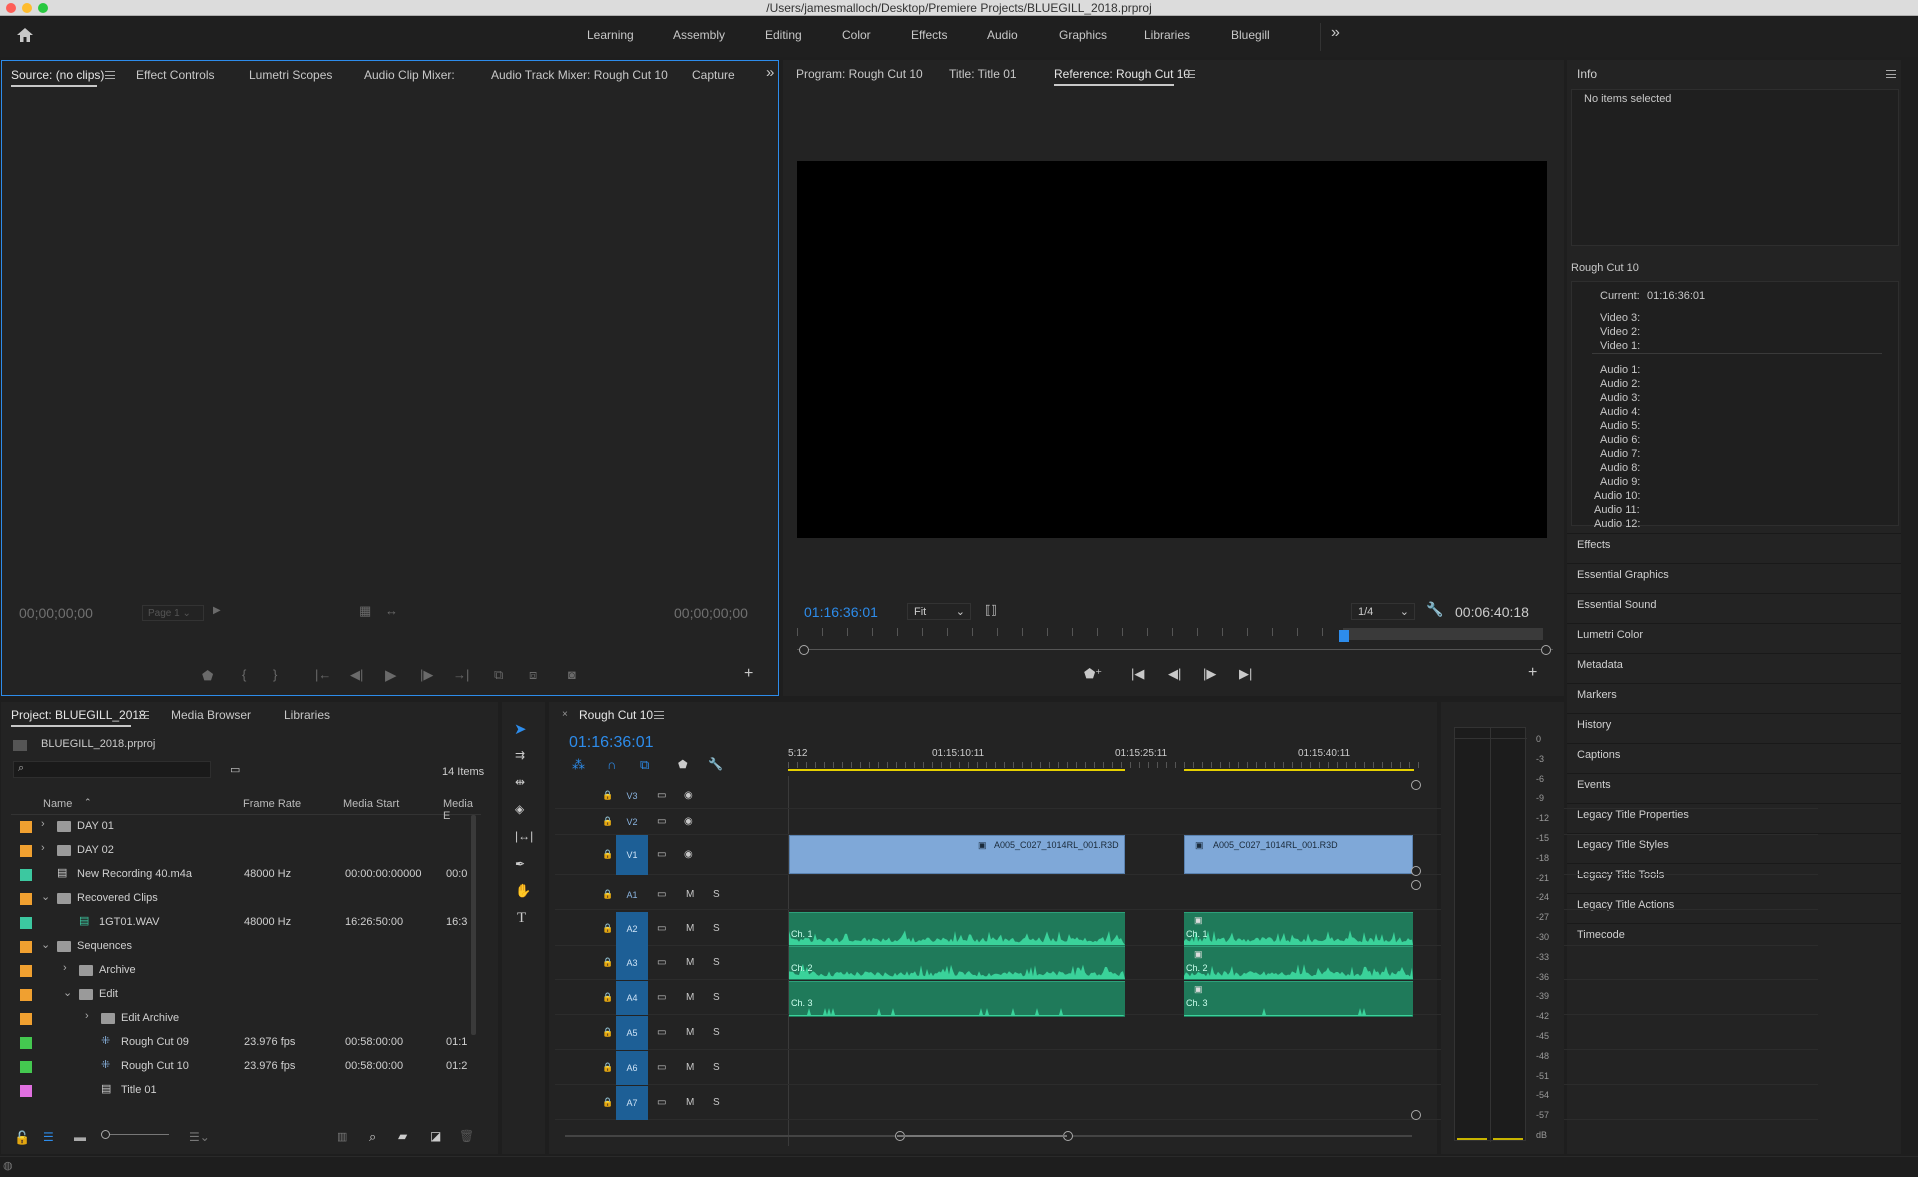 The height and width of the screenshot is (1177, 1918). What do you see at coordinates (1083, 35) in the screenshot?
I see `workspace-graphics: Graphics` at bounding box center [1083, 35].